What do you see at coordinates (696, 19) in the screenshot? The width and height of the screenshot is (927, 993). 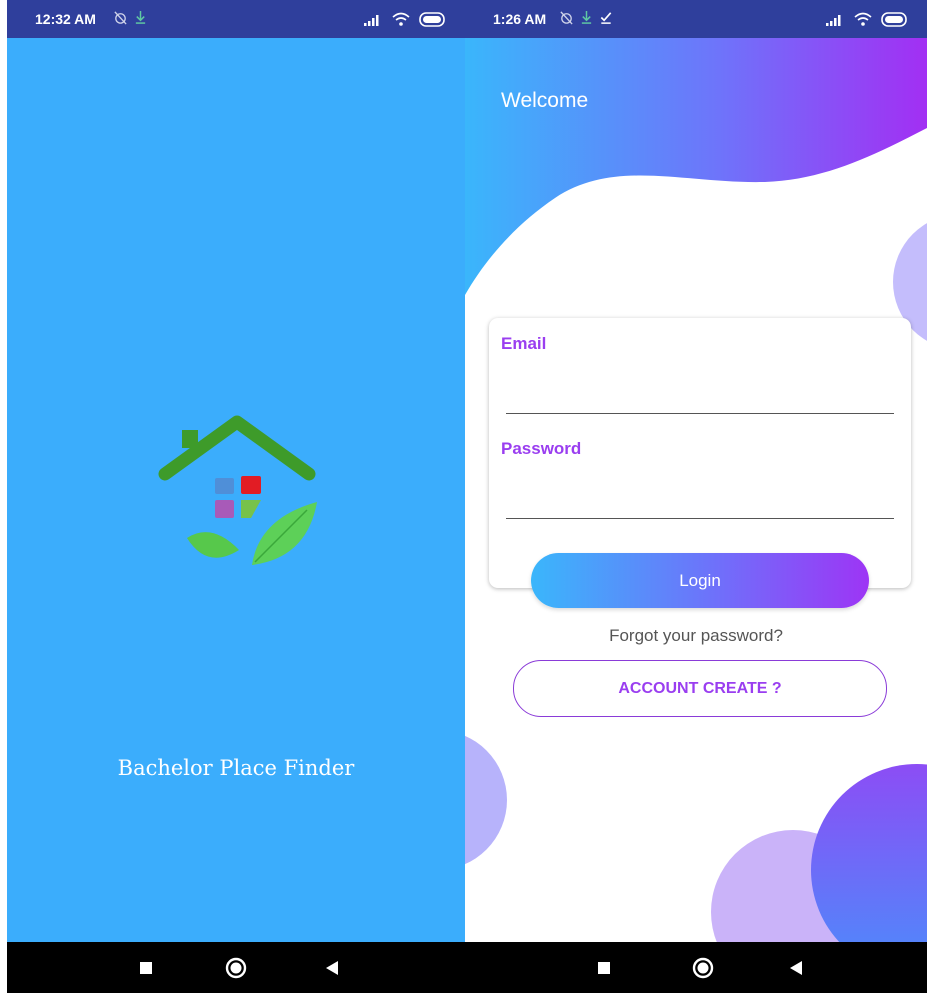 I see `status-bar: 1:26 AM` at bounding box center [696, 19].